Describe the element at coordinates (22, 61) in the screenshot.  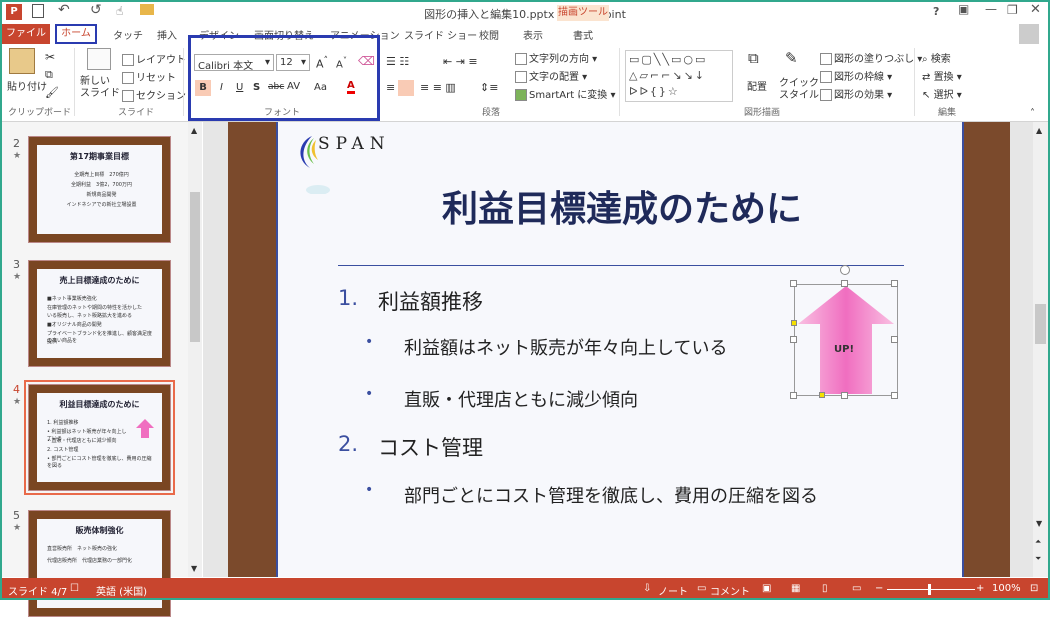
I see `paste-icon` at that location.